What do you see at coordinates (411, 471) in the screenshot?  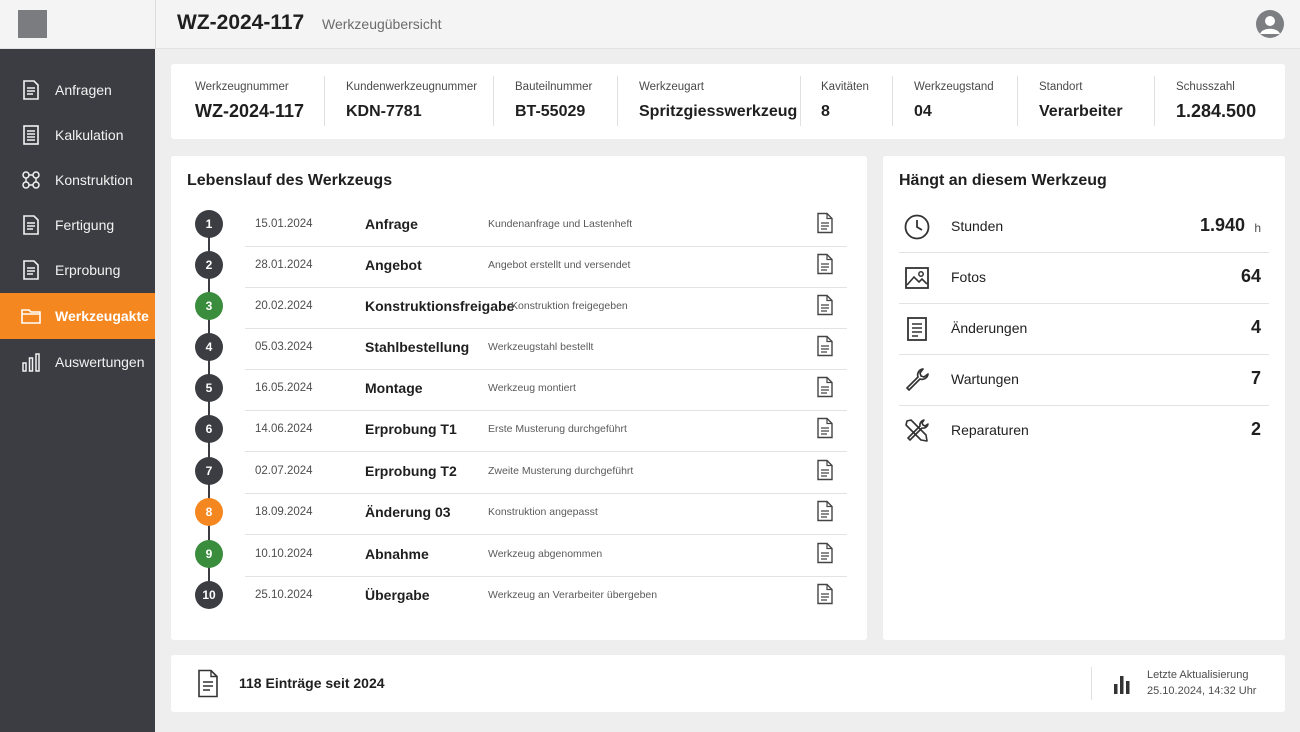 I see `timeline-title: Erprobung T2` at bounding box center [411, 471].